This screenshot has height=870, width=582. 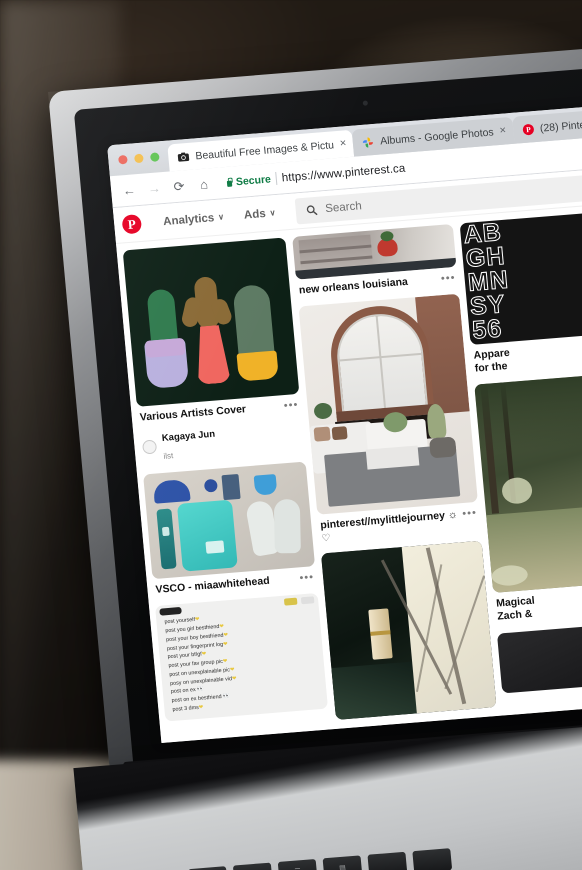 I want to click on pin-card: new orleans louisiana •••, so click(x=375, y=260).